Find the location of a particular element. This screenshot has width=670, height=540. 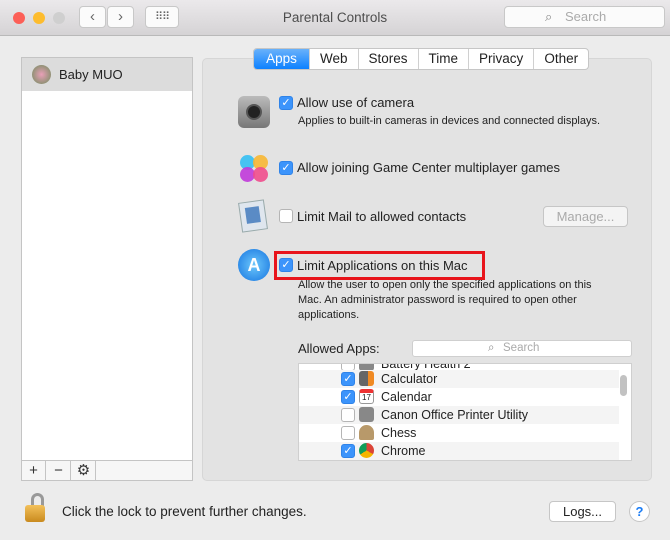

list-item: ✓ 17 Calendar is located at coordinates (459, 397).